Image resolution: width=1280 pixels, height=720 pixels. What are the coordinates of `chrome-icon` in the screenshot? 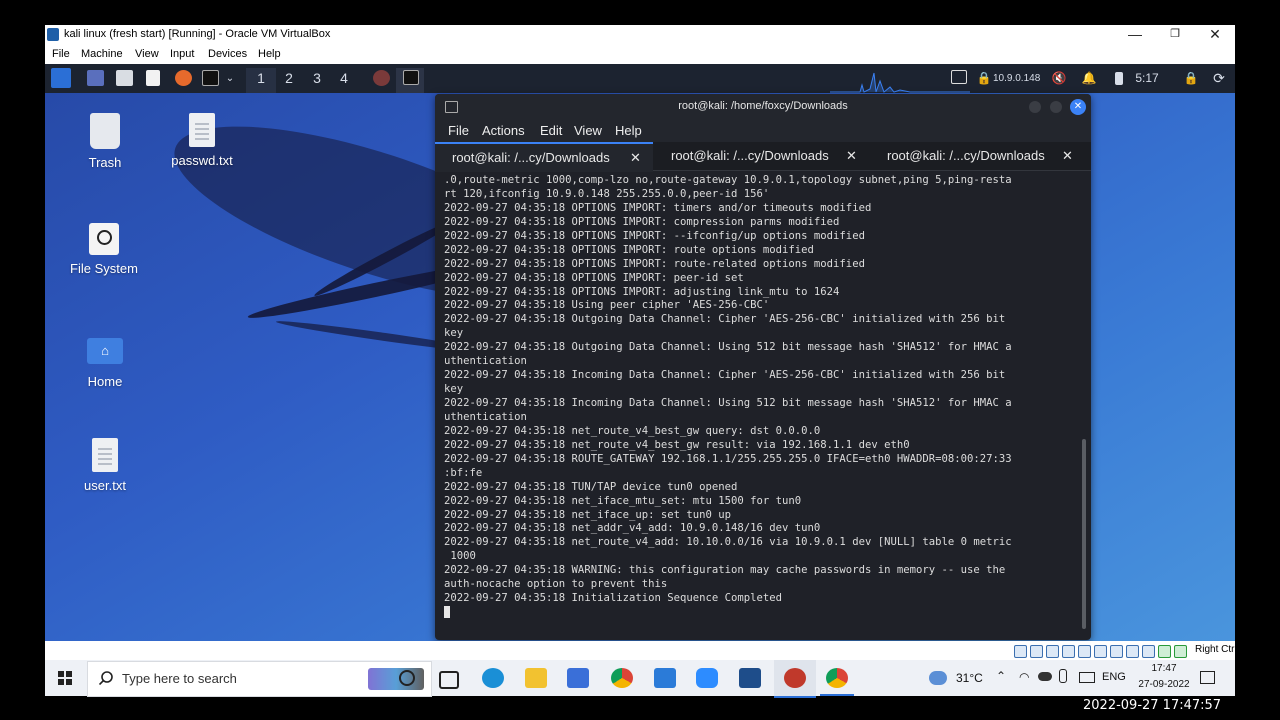 It's located at (622, 678).